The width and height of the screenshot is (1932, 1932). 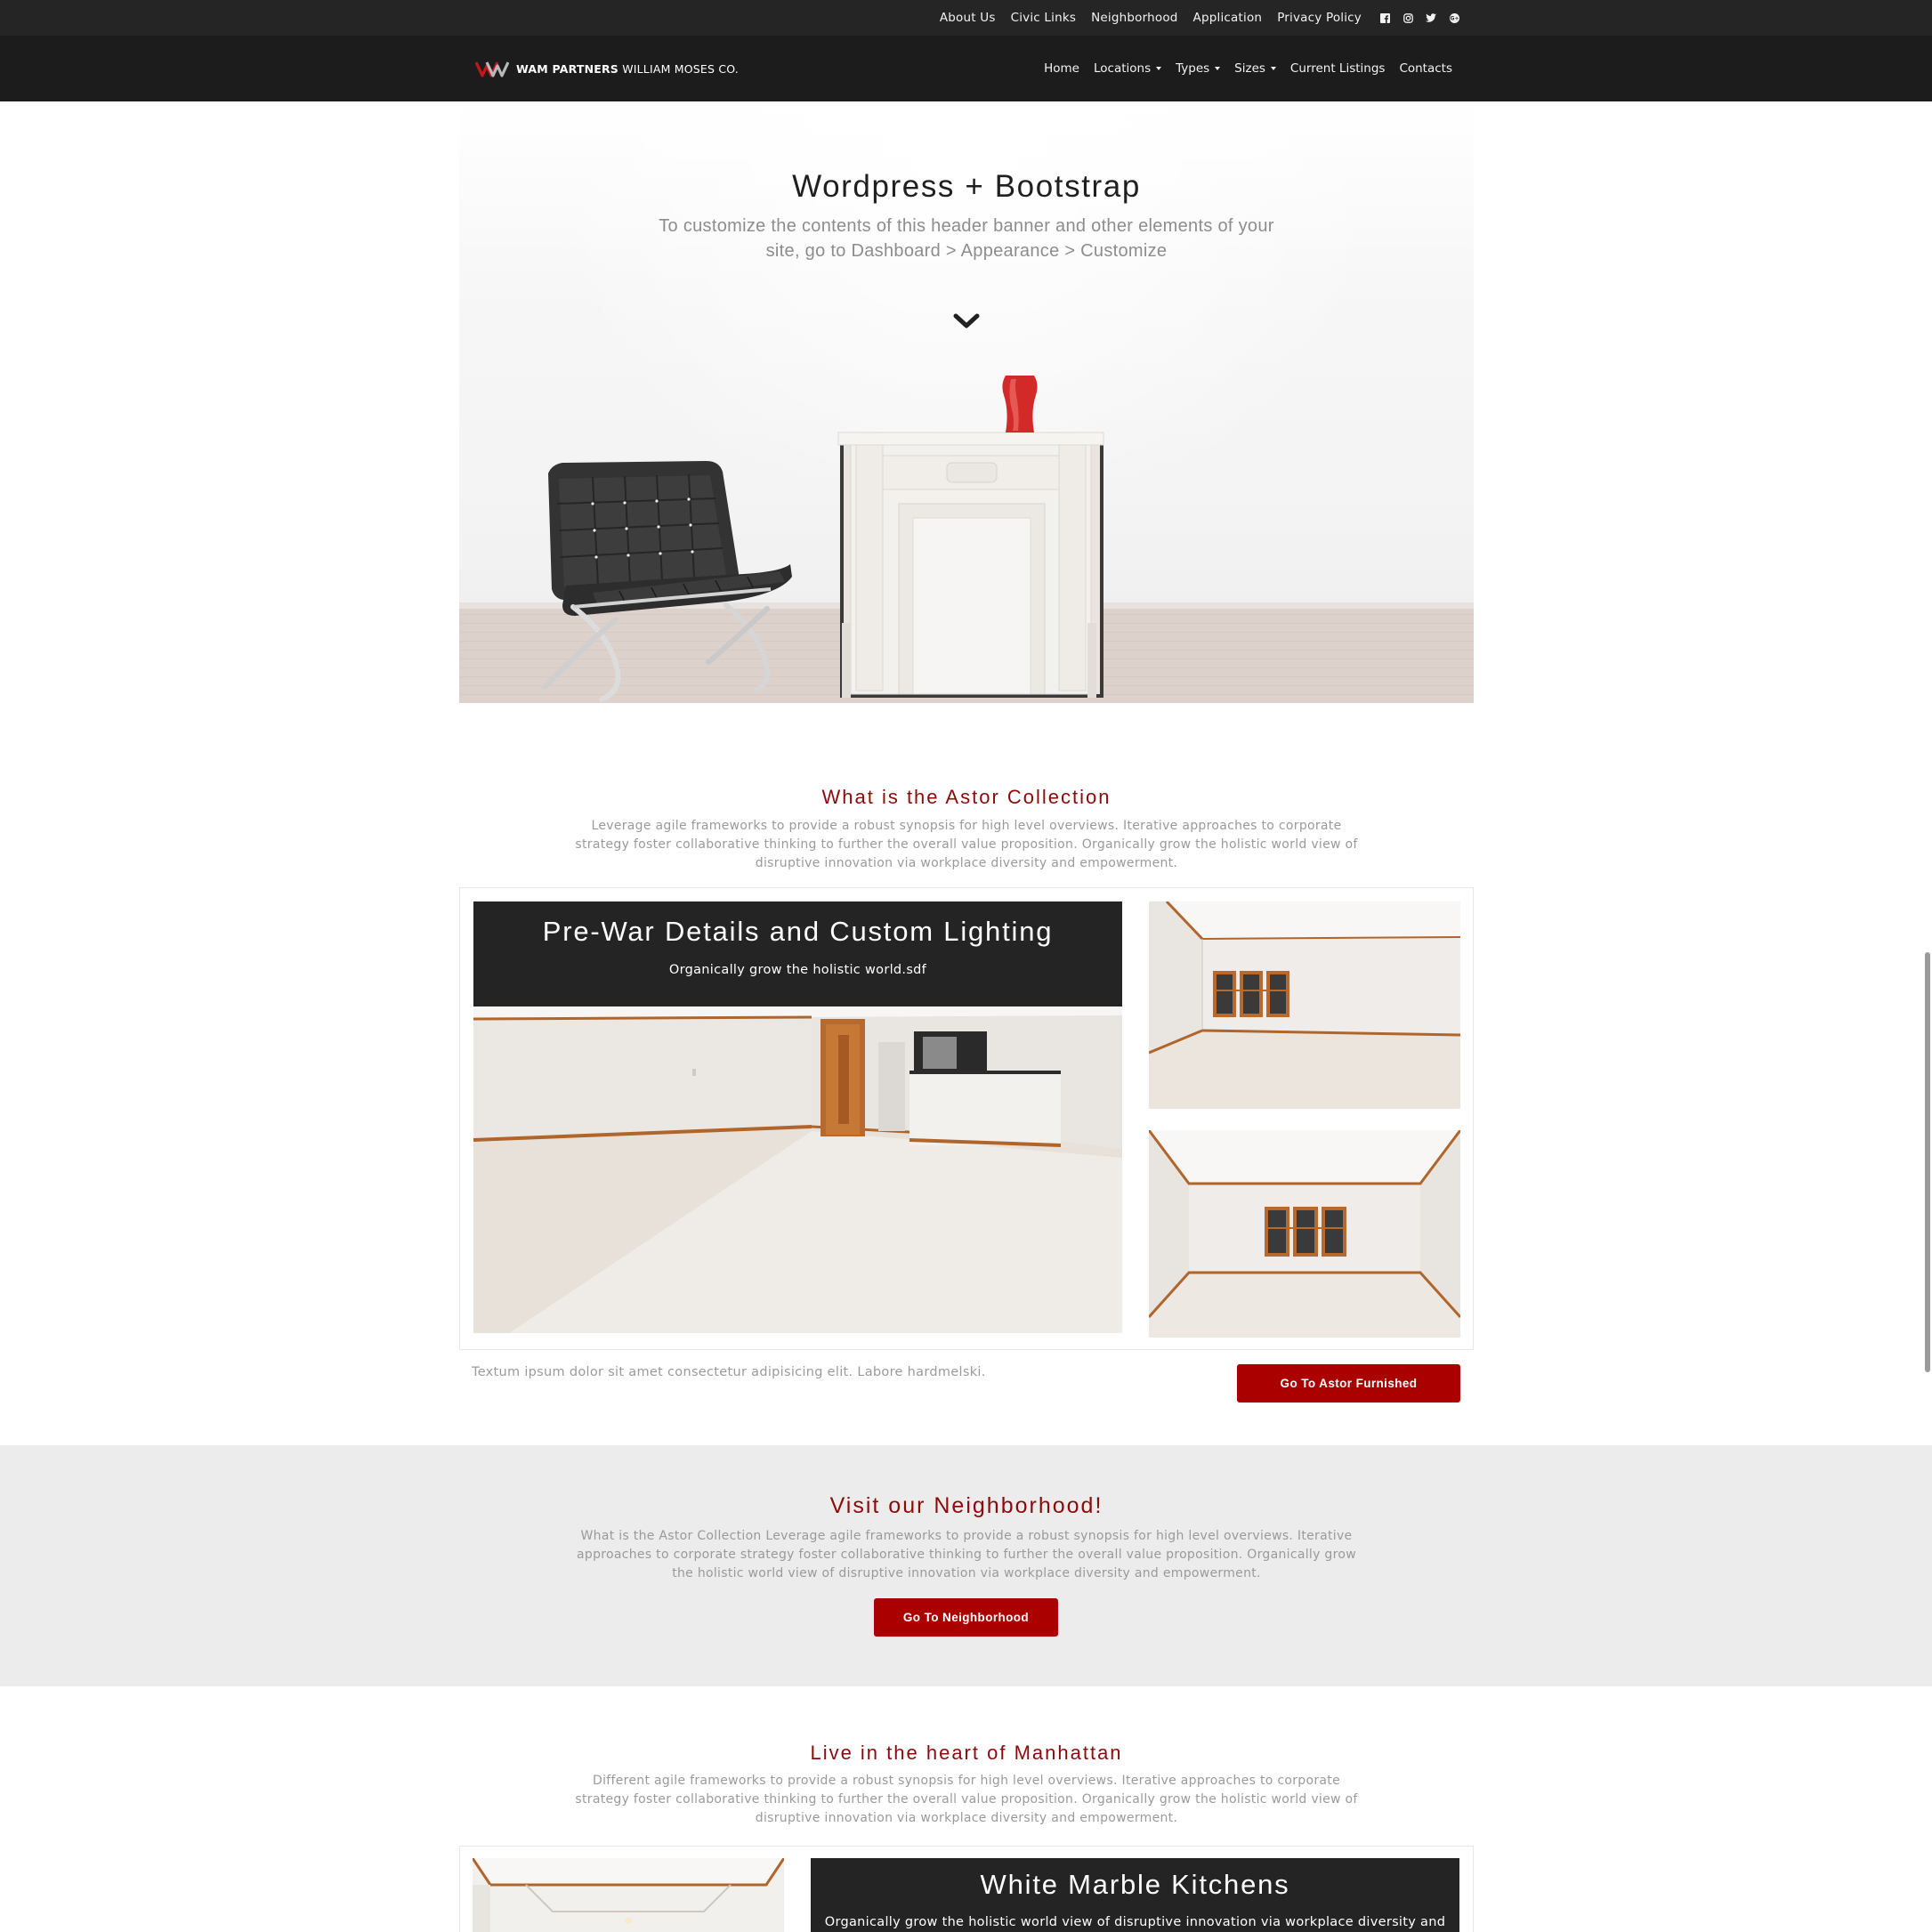 I want to click on top-link-about-us: About Us, so click(x=968, y=18).